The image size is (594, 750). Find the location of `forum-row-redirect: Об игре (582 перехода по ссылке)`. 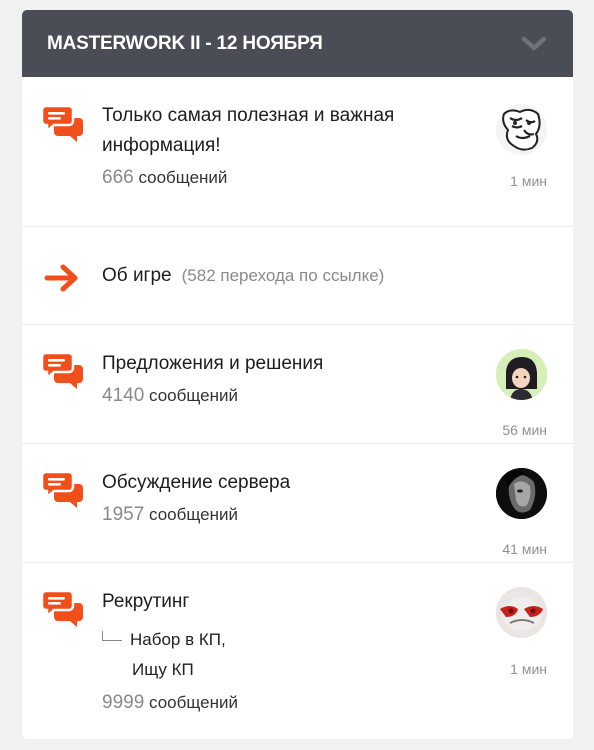

forum-row-redirect: Об игре (582 перехода по ссылке) is located at coordinates (297, 275).